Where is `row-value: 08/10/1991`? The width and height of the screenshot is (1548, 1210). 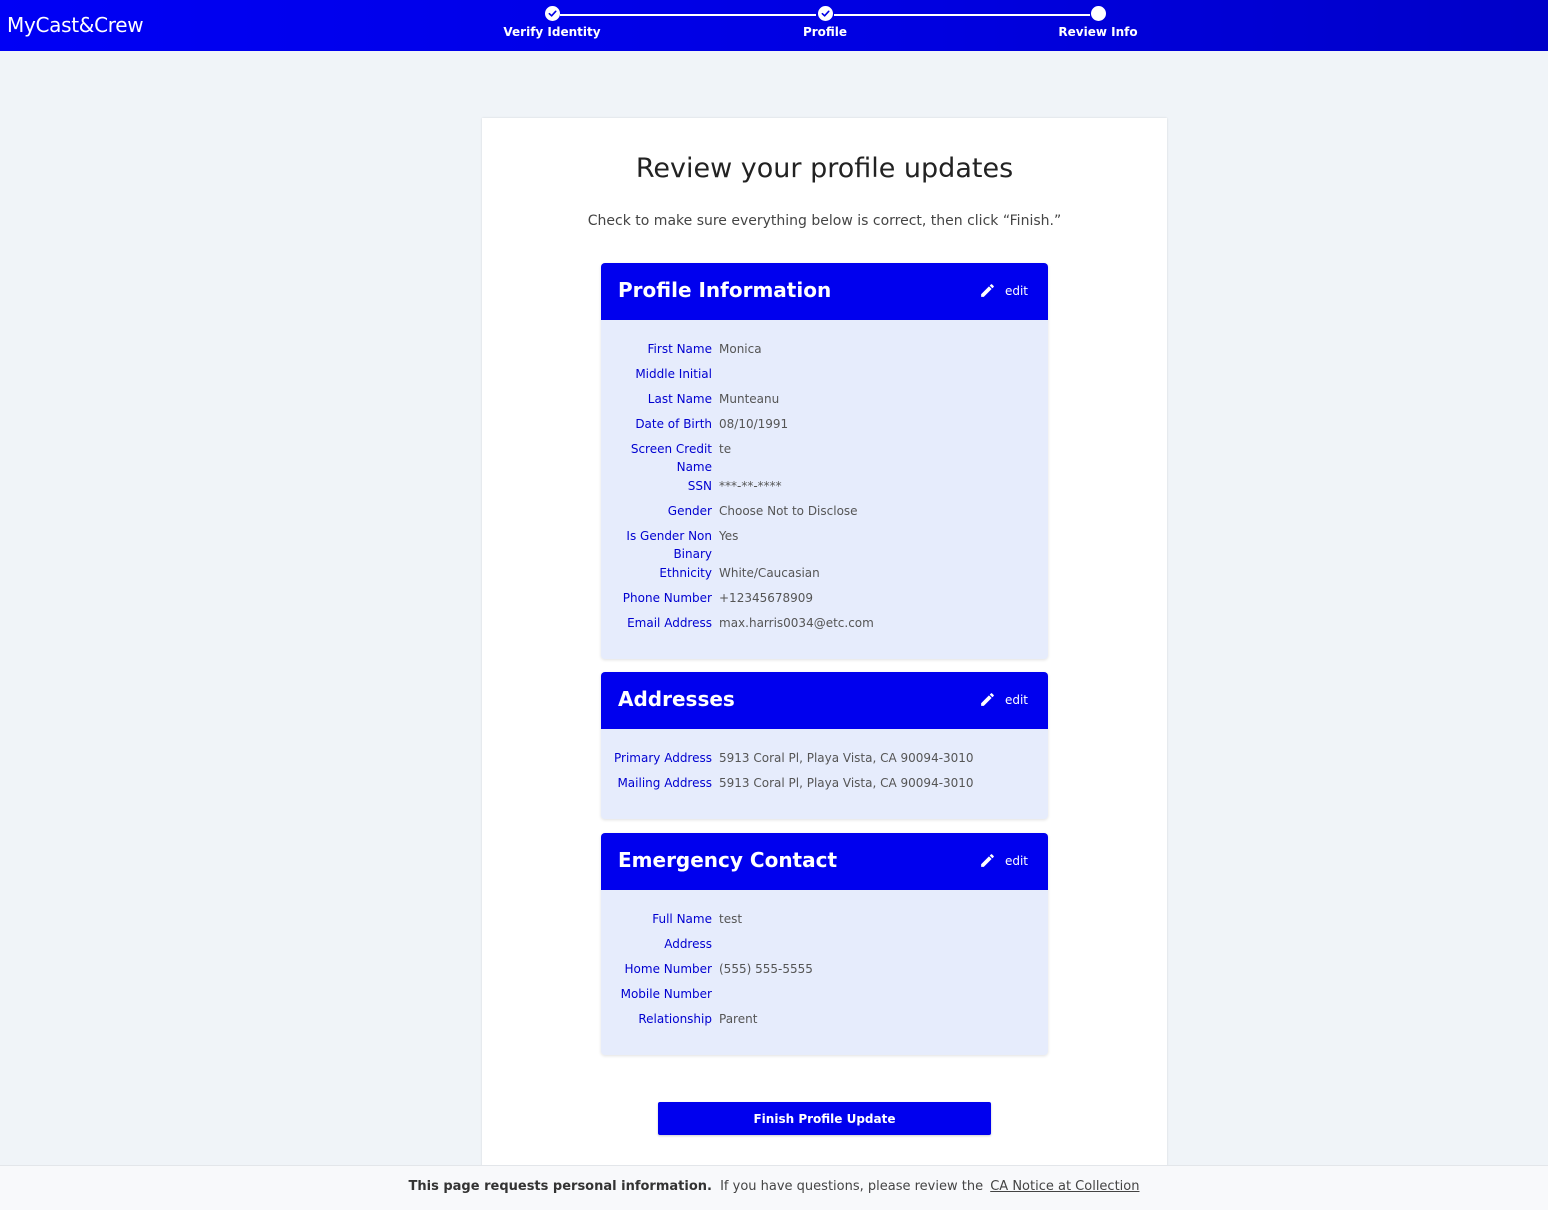
row-value: 08/10/1991 is located at coordinates (754, 424).